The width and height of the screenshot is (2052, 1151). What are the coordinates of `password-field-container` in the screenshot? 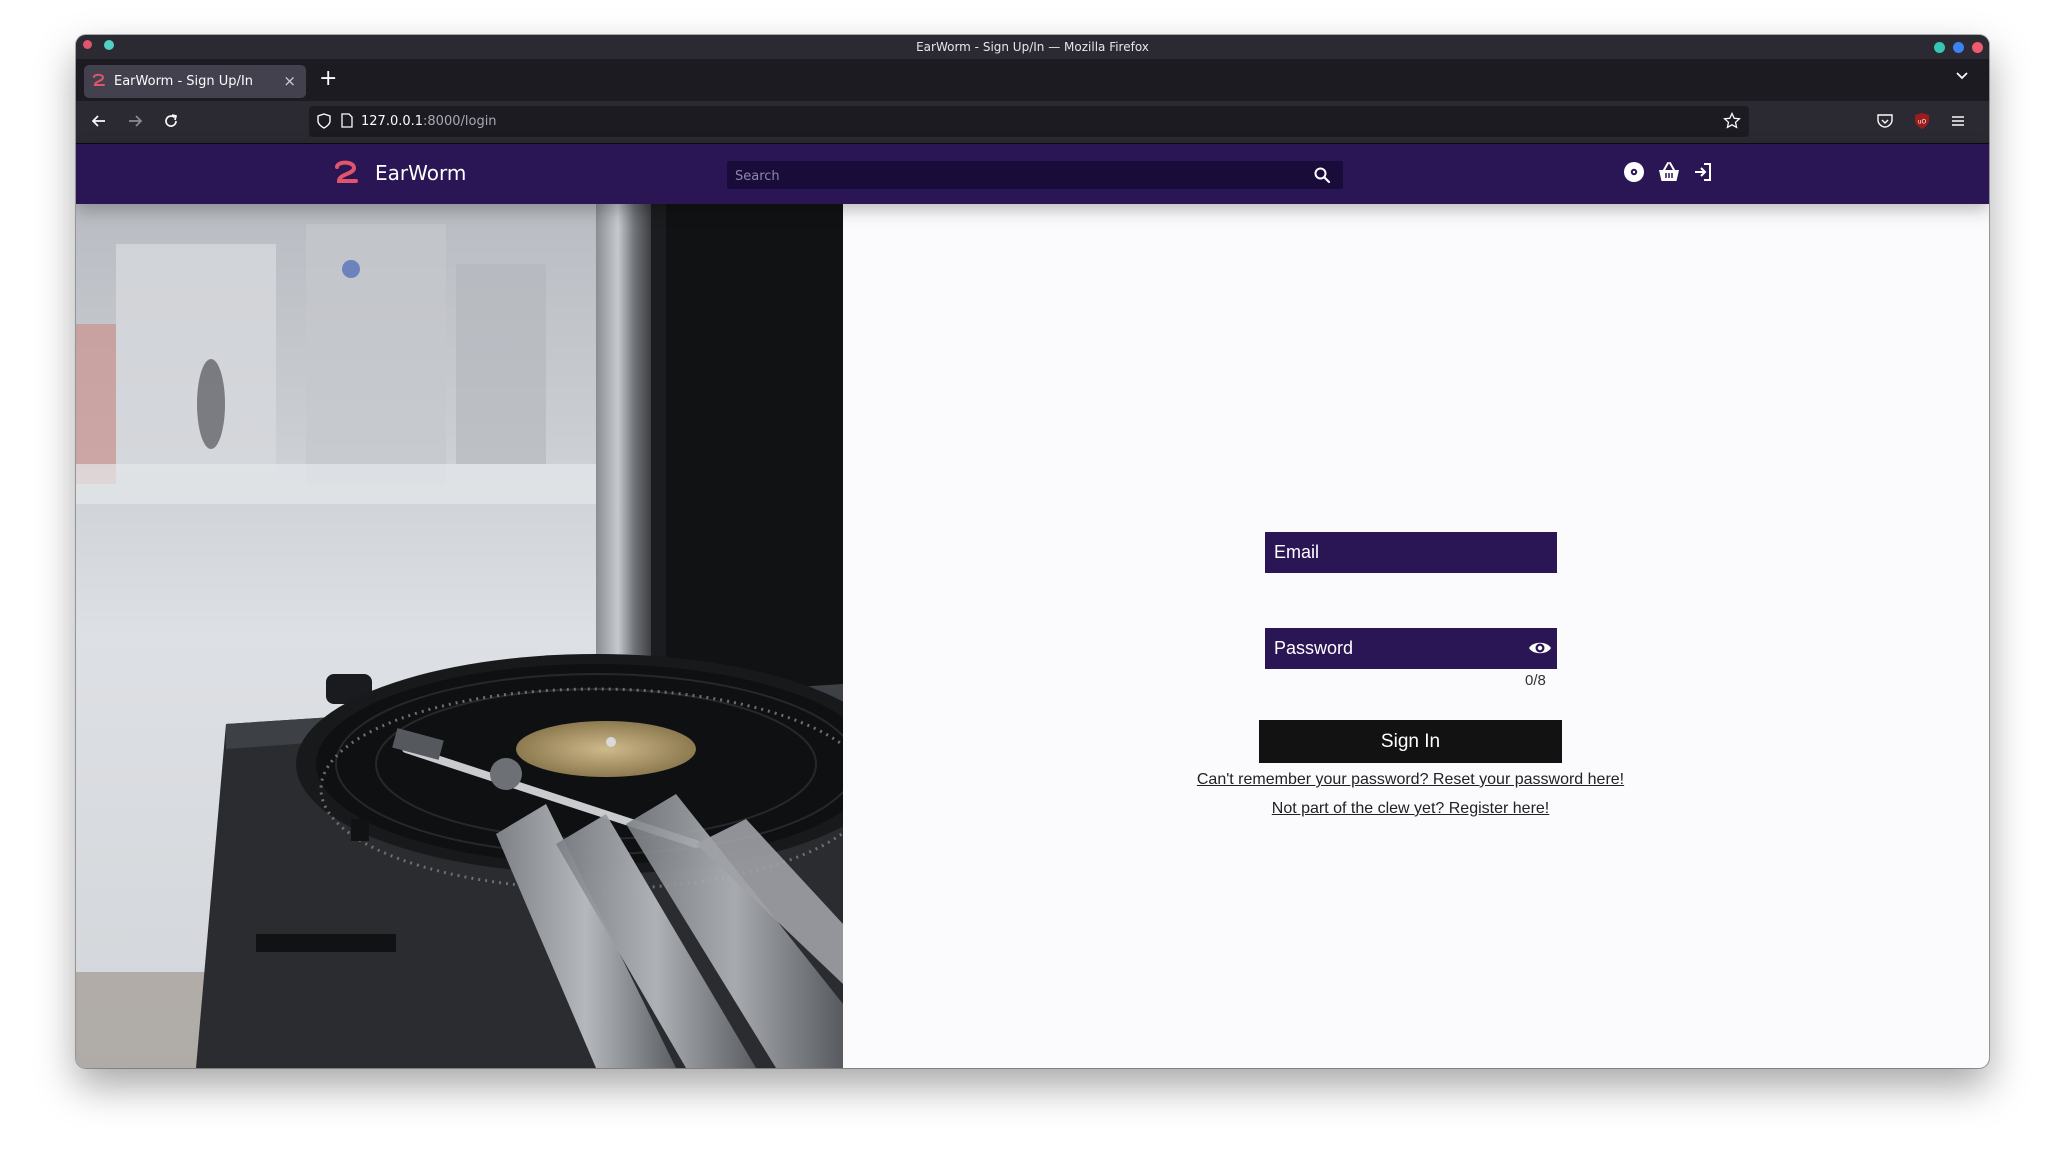 It's located at (1411, 648).